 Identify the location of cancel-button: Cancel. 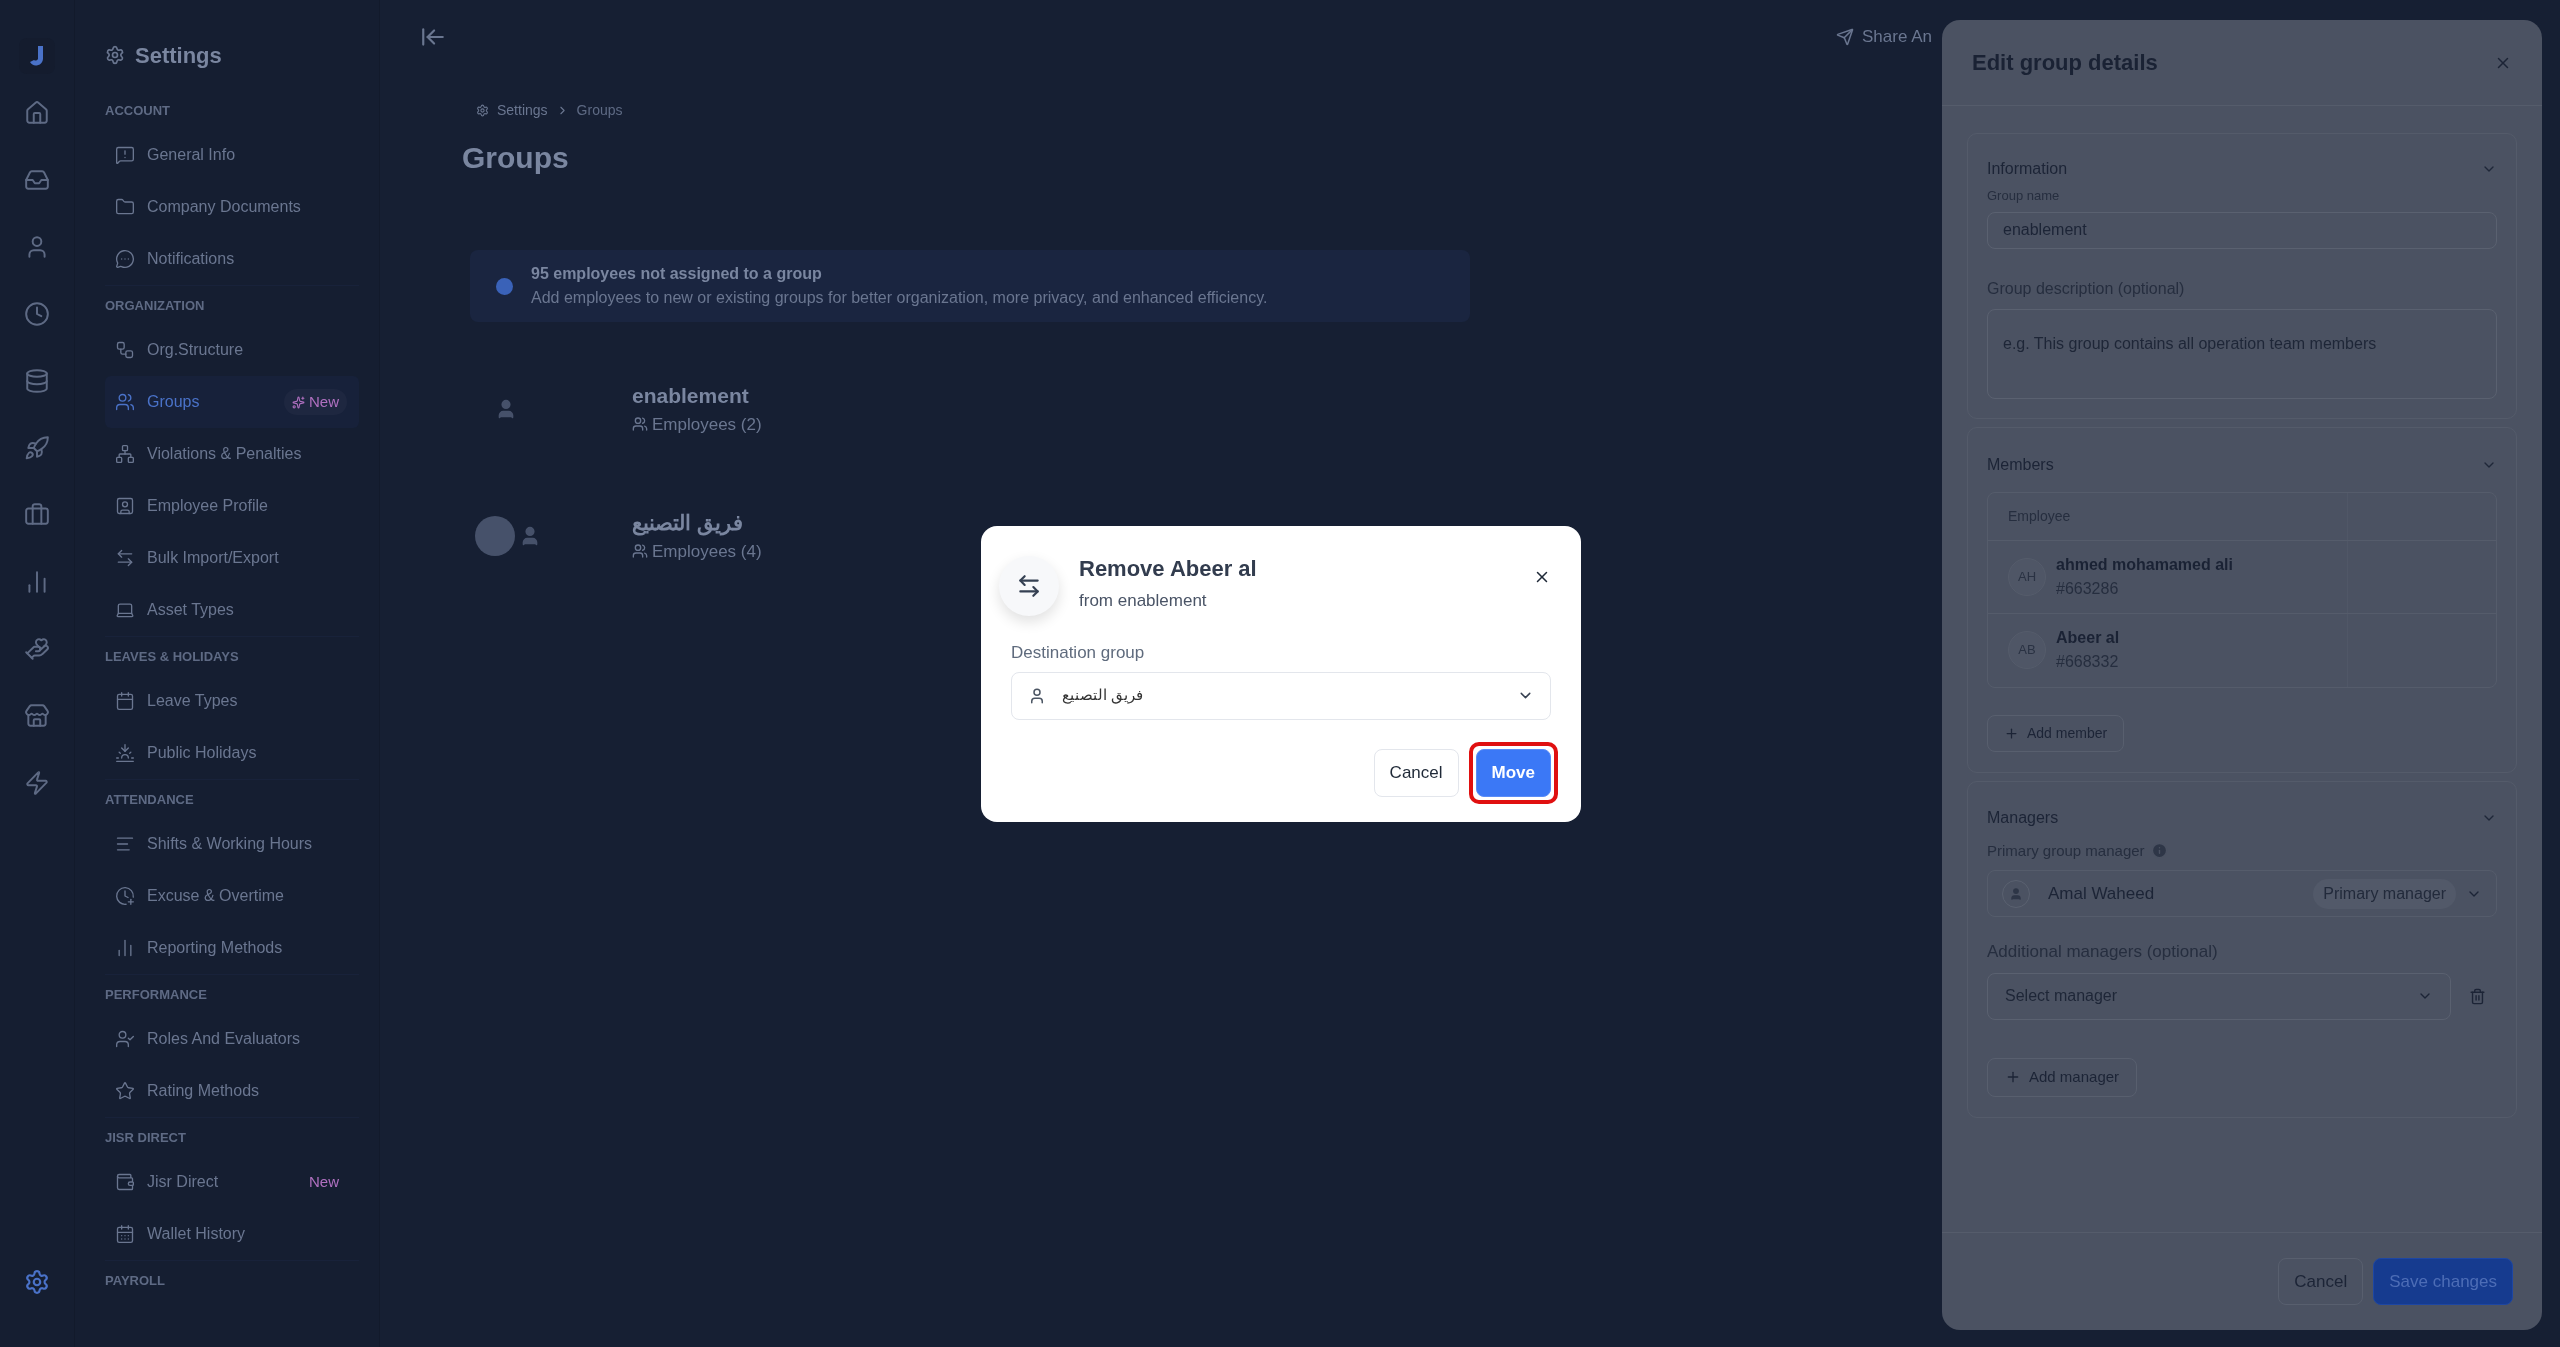
(1416, 772).